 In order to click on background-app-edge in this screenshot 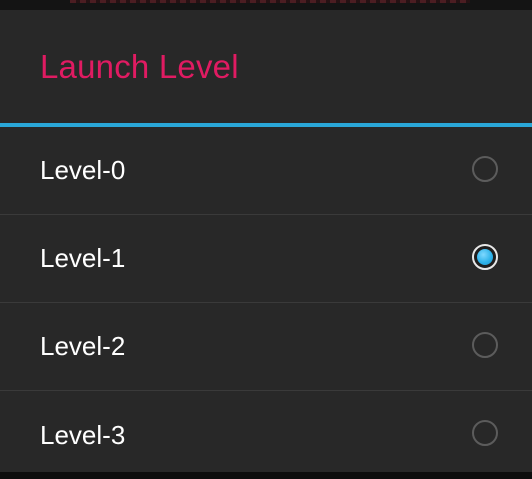, I will do `click(266, 5)`.